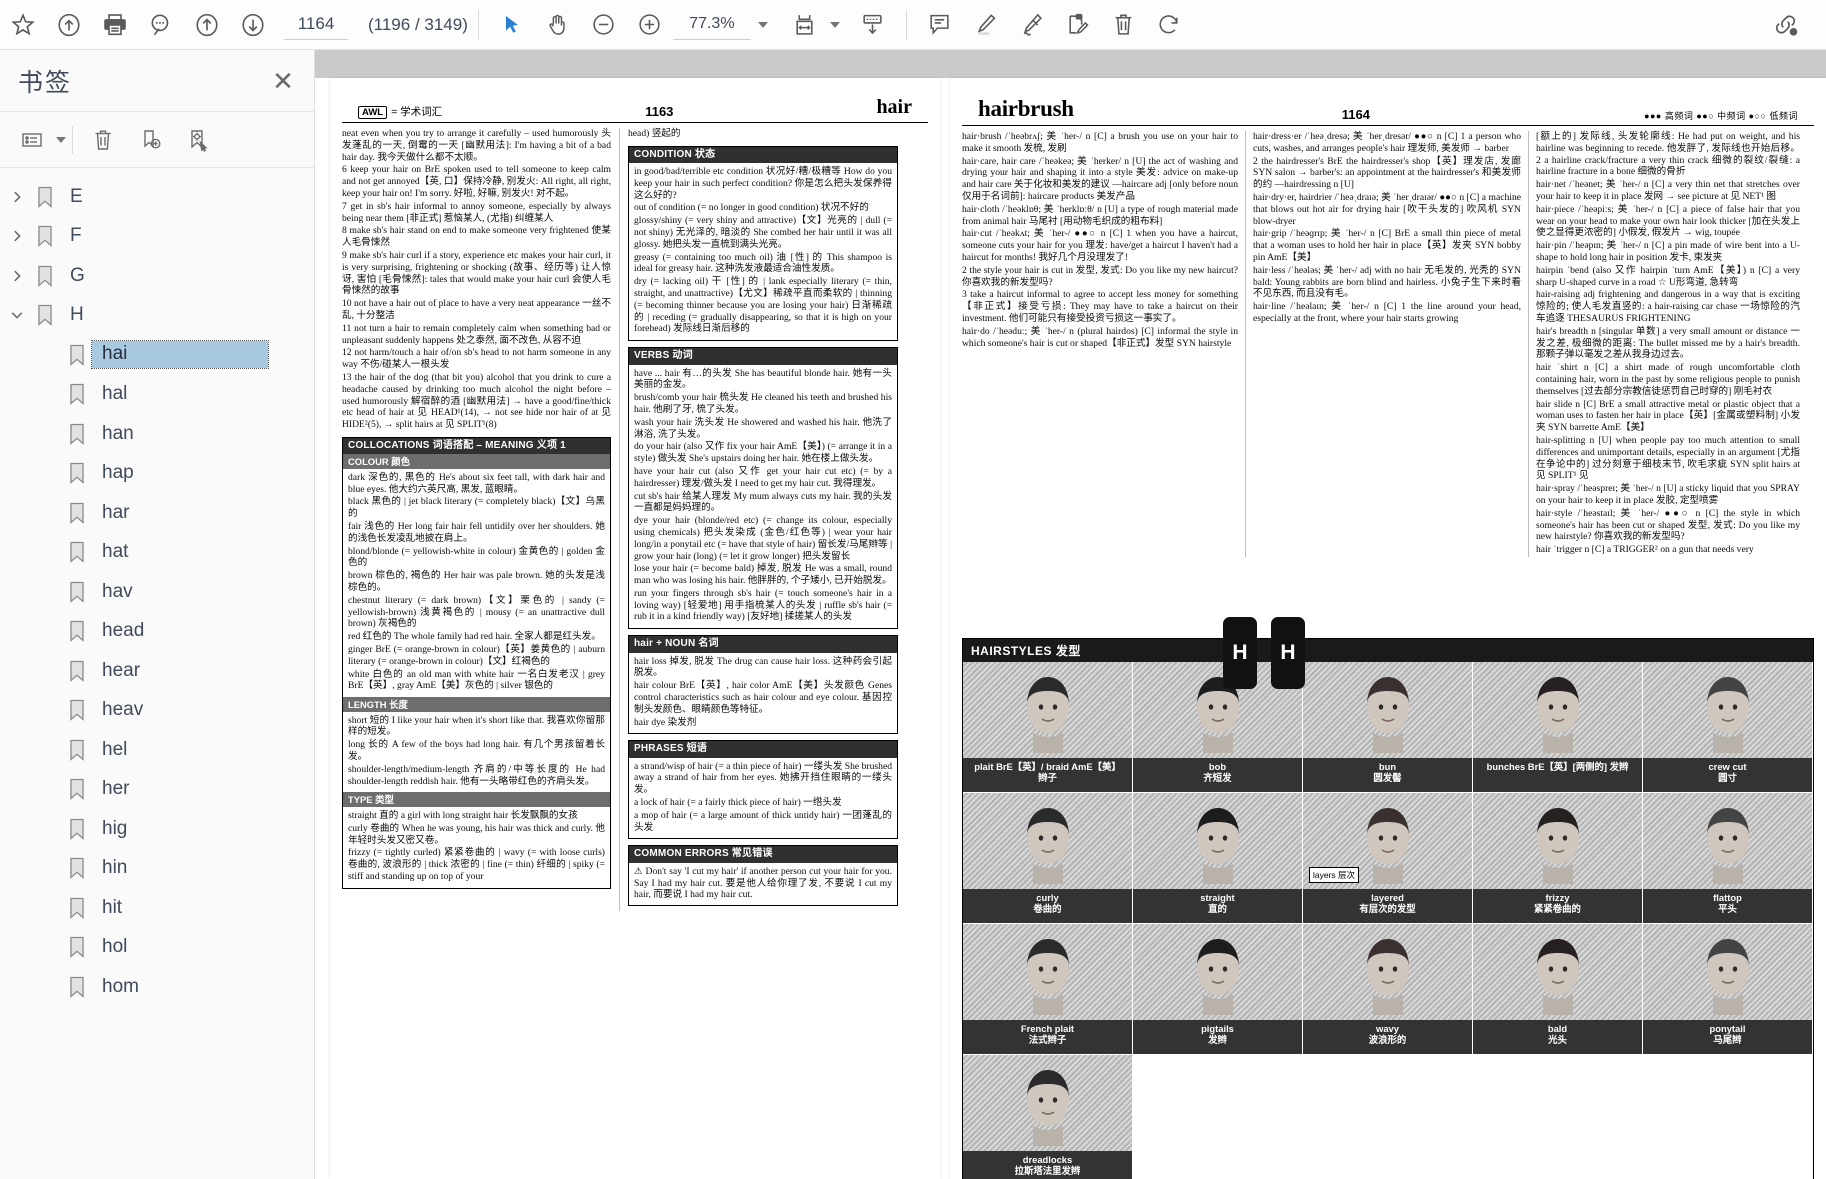  What do you see at coordinates (150, 948) in the screenshot?
I see `bookmark-item-hol: hol` at bounding box center [150, 948].